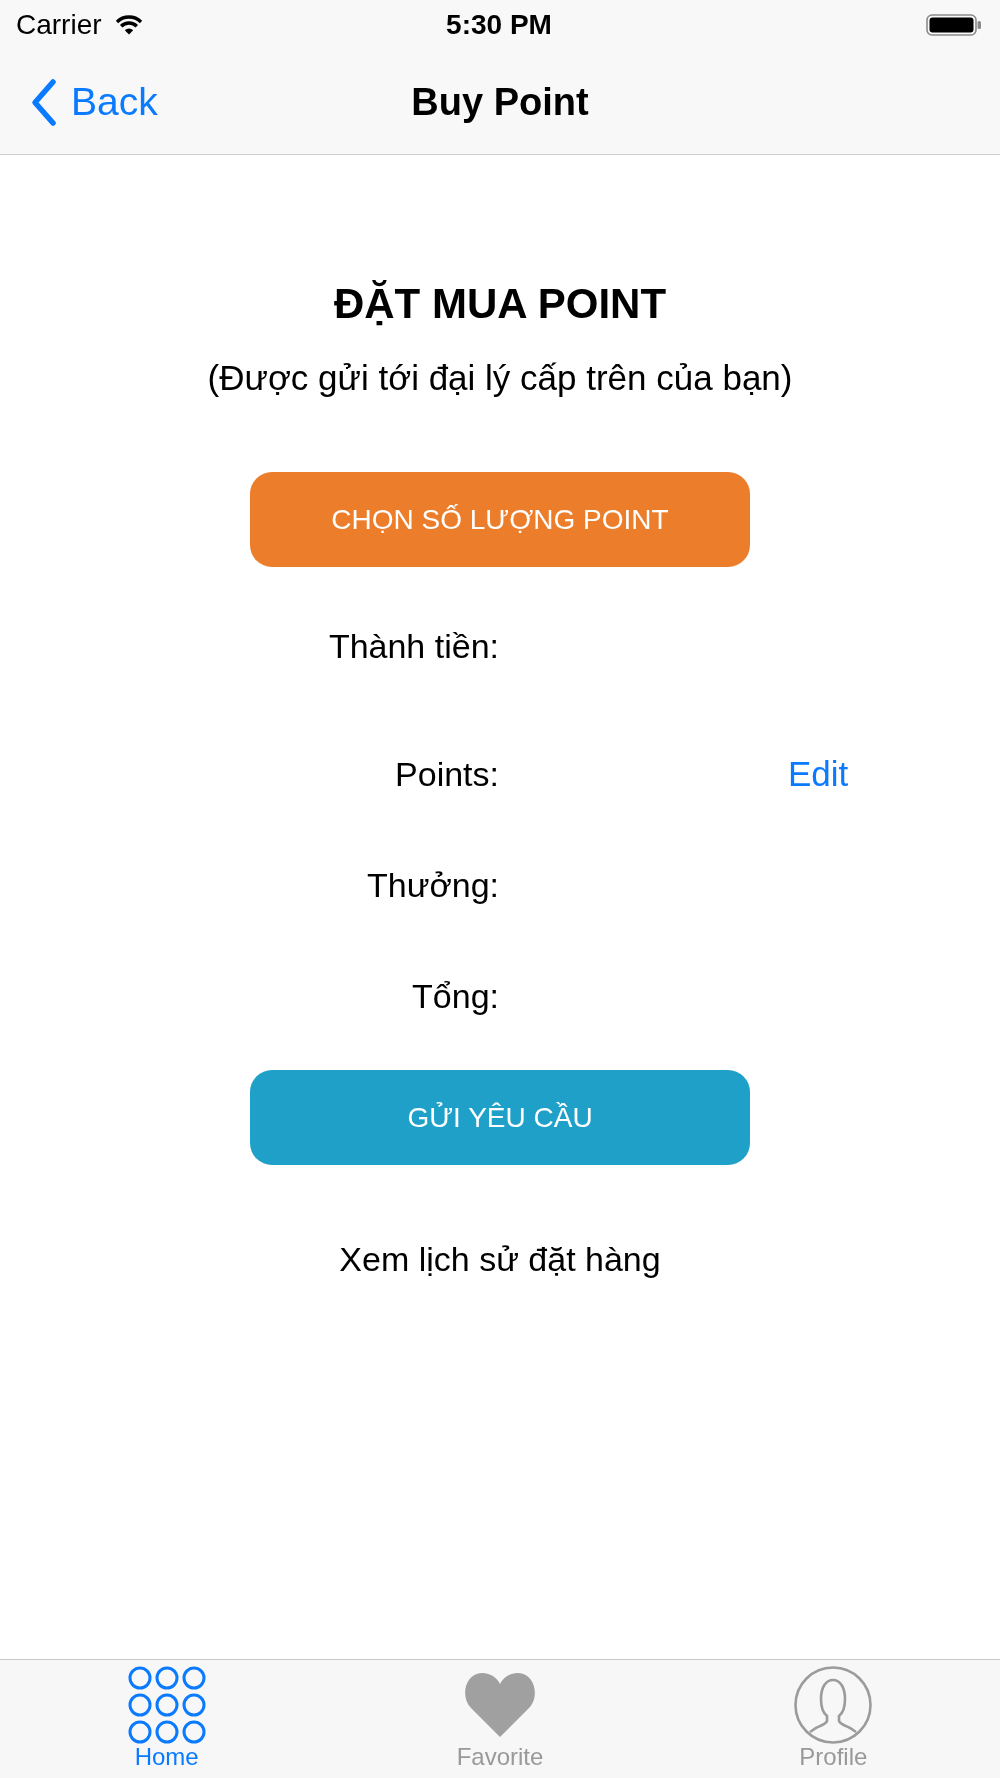 The height and width of the screenshot is (1778, 1000). What do you see at coordinates (500, 1259) in the screenshot?
I see `order-history-link: Xem lịch sử đặt hàng` at bounding box center [500, 1259].